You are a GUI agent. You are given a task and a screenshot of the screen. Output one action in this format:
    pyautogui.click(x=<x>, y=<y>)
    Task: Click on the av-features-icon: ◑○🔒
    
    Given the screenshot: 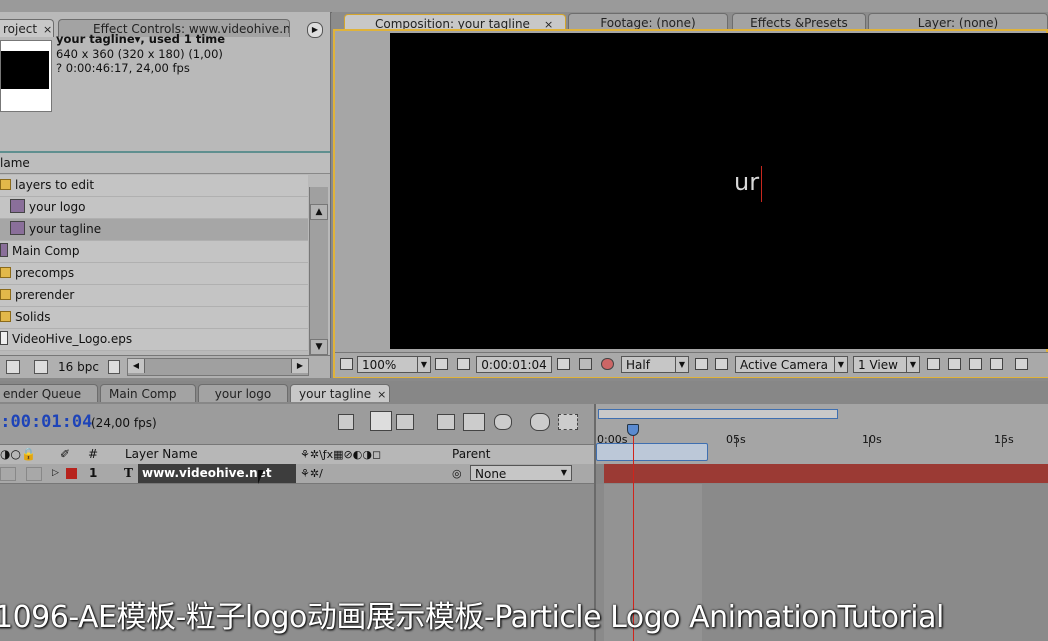 What is the action you would take?
    pyautogui.click(x=18, y=454)
    